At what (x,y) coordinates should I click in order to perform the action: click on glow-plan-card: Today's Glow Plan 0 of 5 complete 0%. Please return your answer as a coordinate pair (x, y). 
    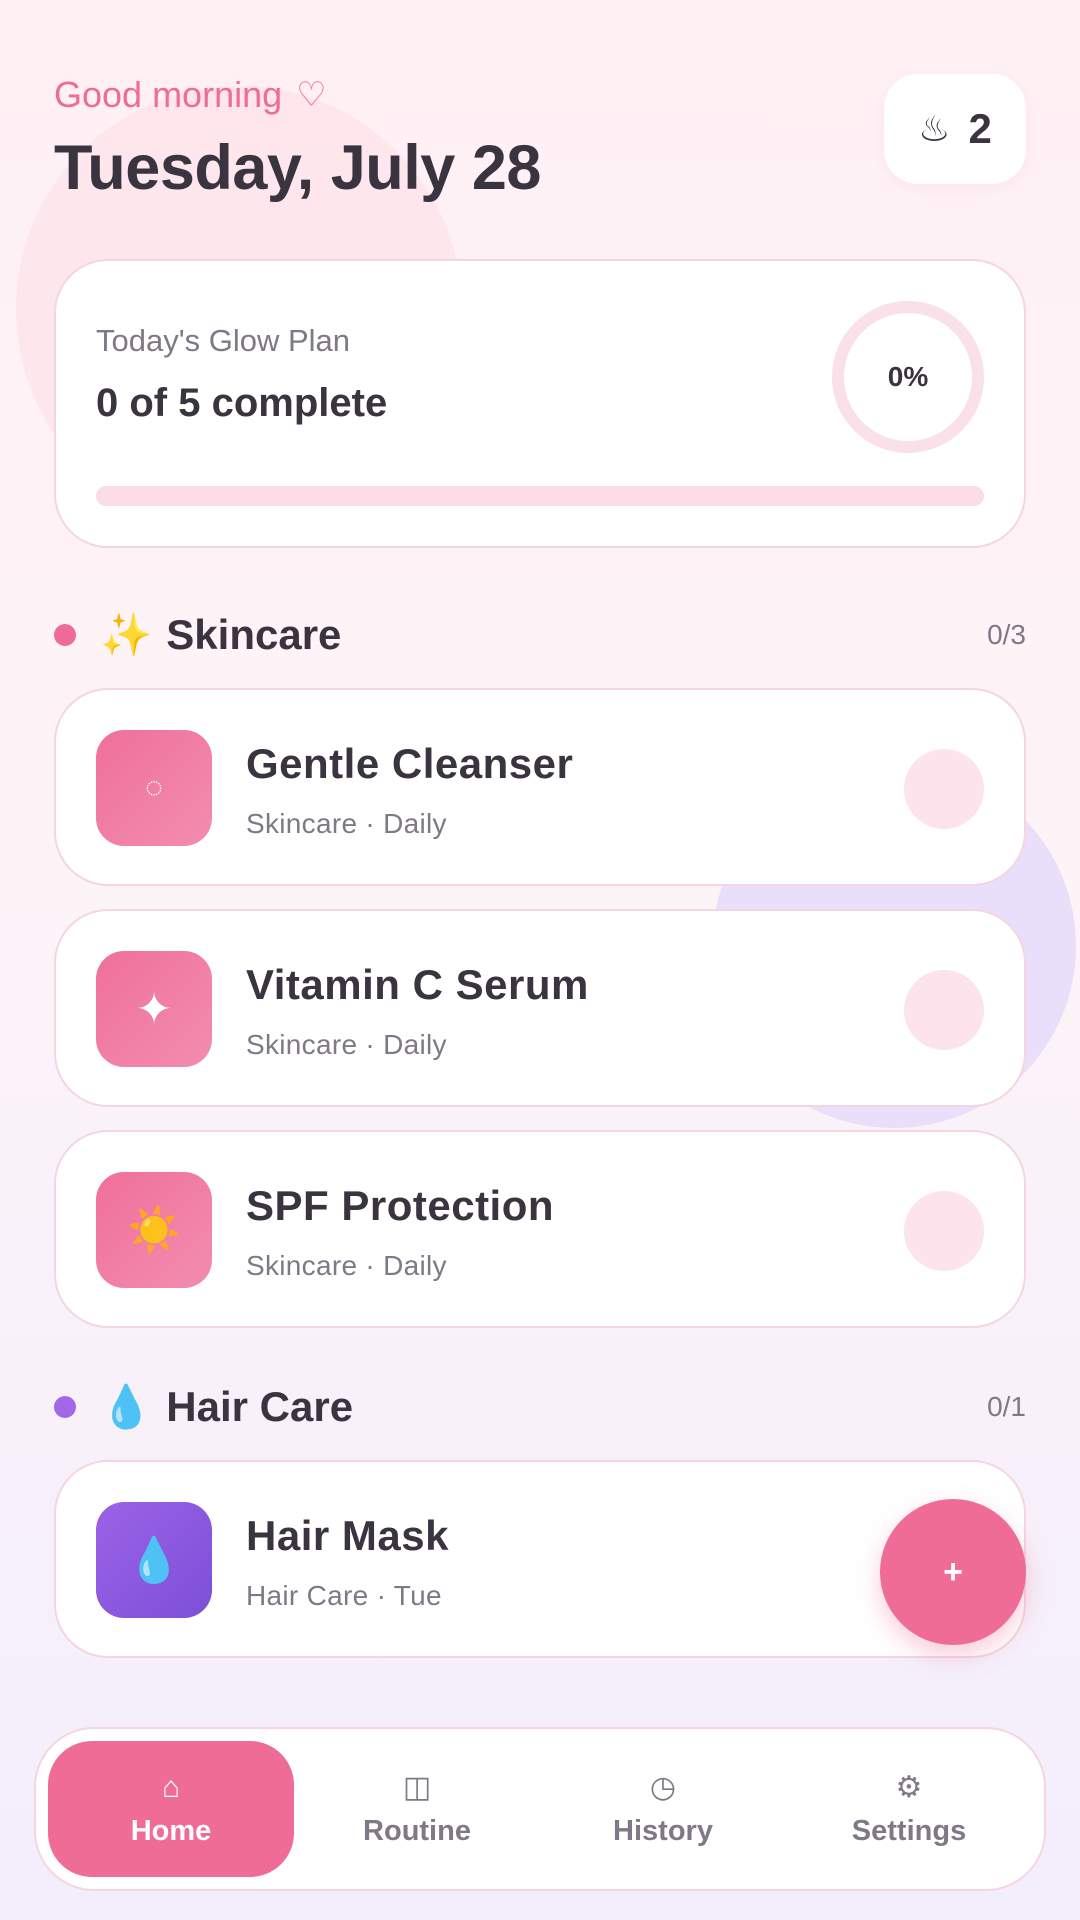
    Looking at the image, I should click on (540, 403).